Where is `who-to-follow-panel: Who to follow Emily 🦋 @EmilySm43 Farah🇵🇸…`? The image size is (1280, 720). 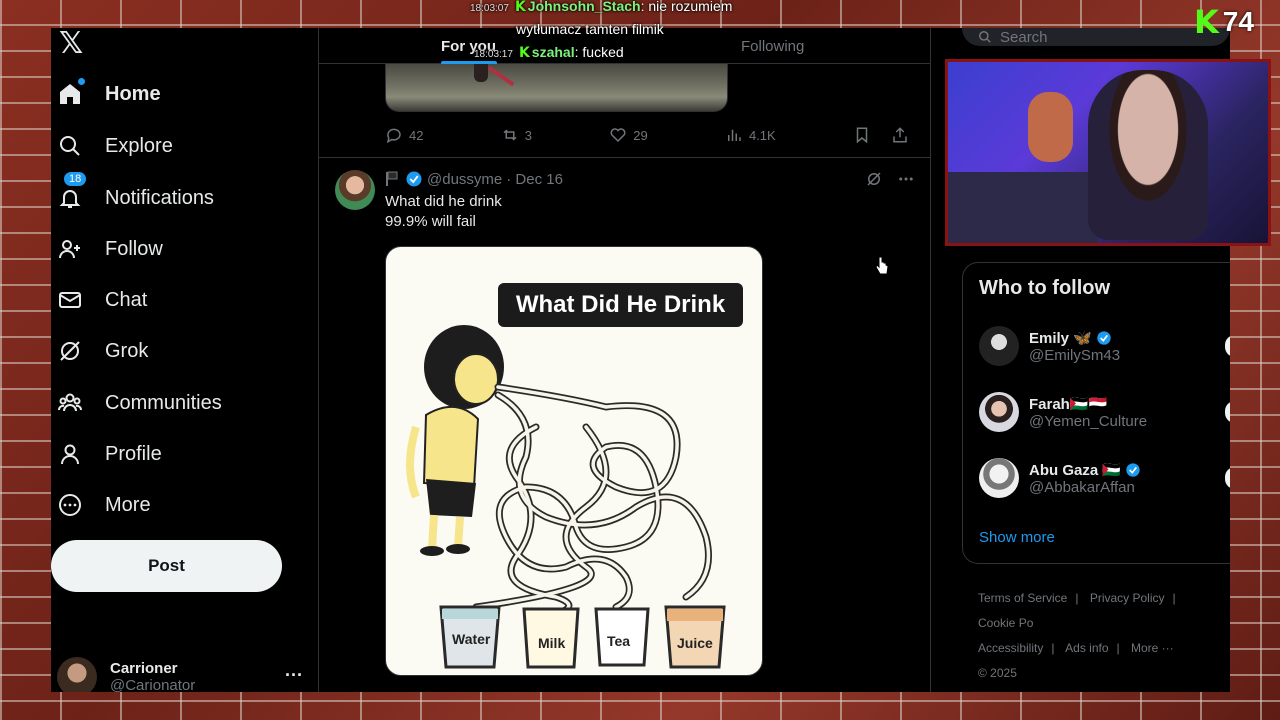 who-to-follow-panel: Who to follow Emily 🦋 @EmilySm43 Farah🇵🇸… is located at coordinates (1096, 413).